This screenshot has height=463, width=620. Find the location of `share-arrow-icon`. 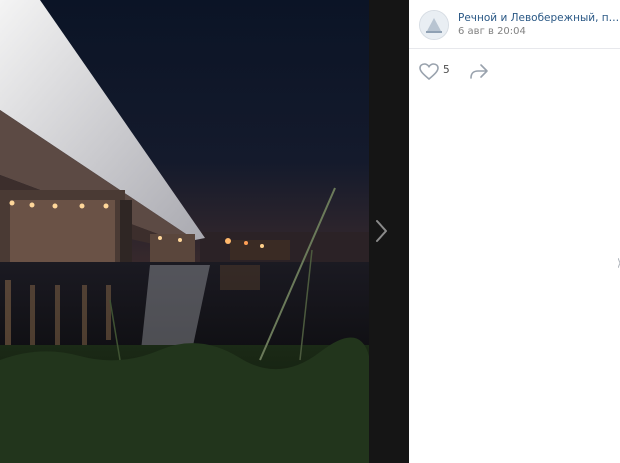

share-arrow-icon is located at coordinates (479, 71).